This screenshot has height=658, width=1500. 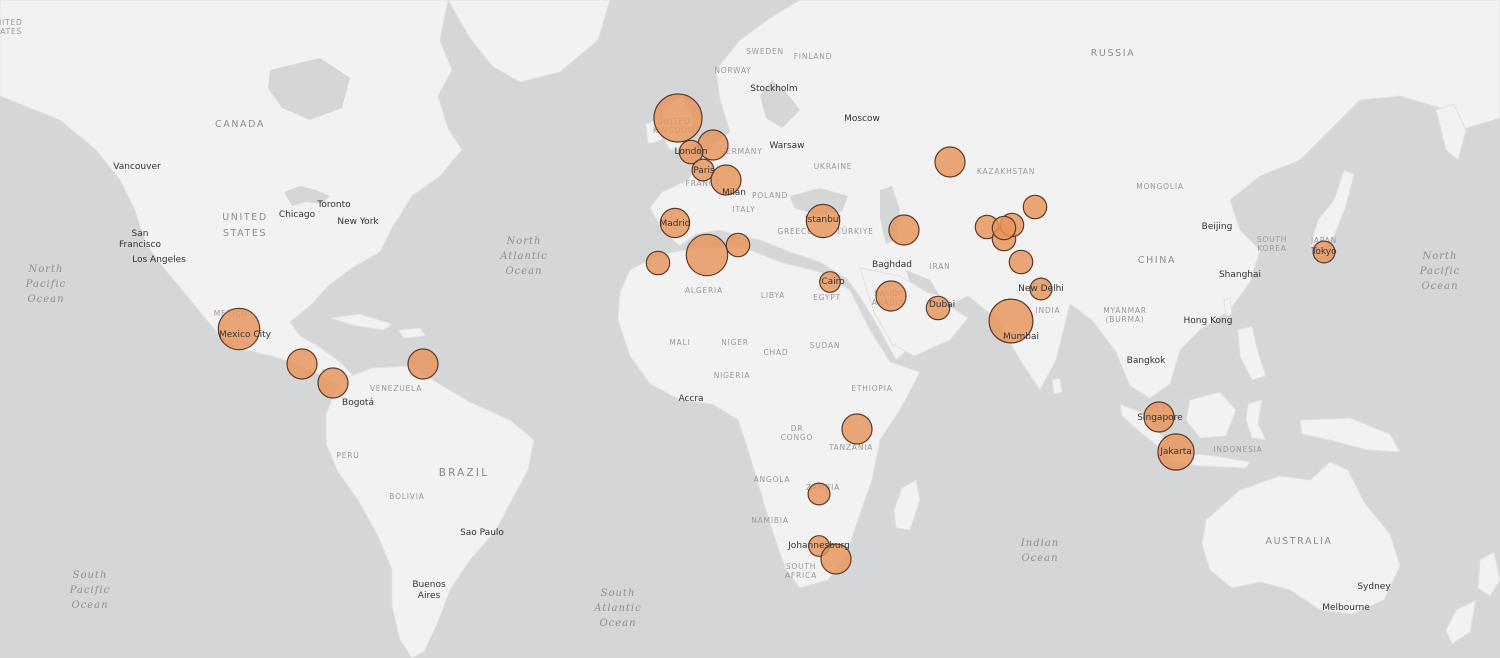 I want to click on city-label-istanbul: Istanbul, so click(x=823, y=220).